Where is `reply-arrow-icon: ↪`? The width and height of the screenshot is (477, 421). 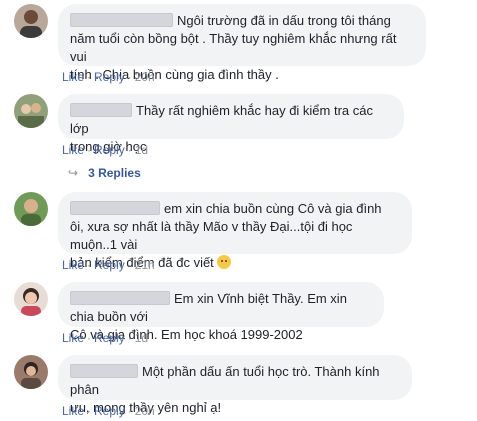 reply-arrow-icon: ↪ is located at coordinates (73, 173).